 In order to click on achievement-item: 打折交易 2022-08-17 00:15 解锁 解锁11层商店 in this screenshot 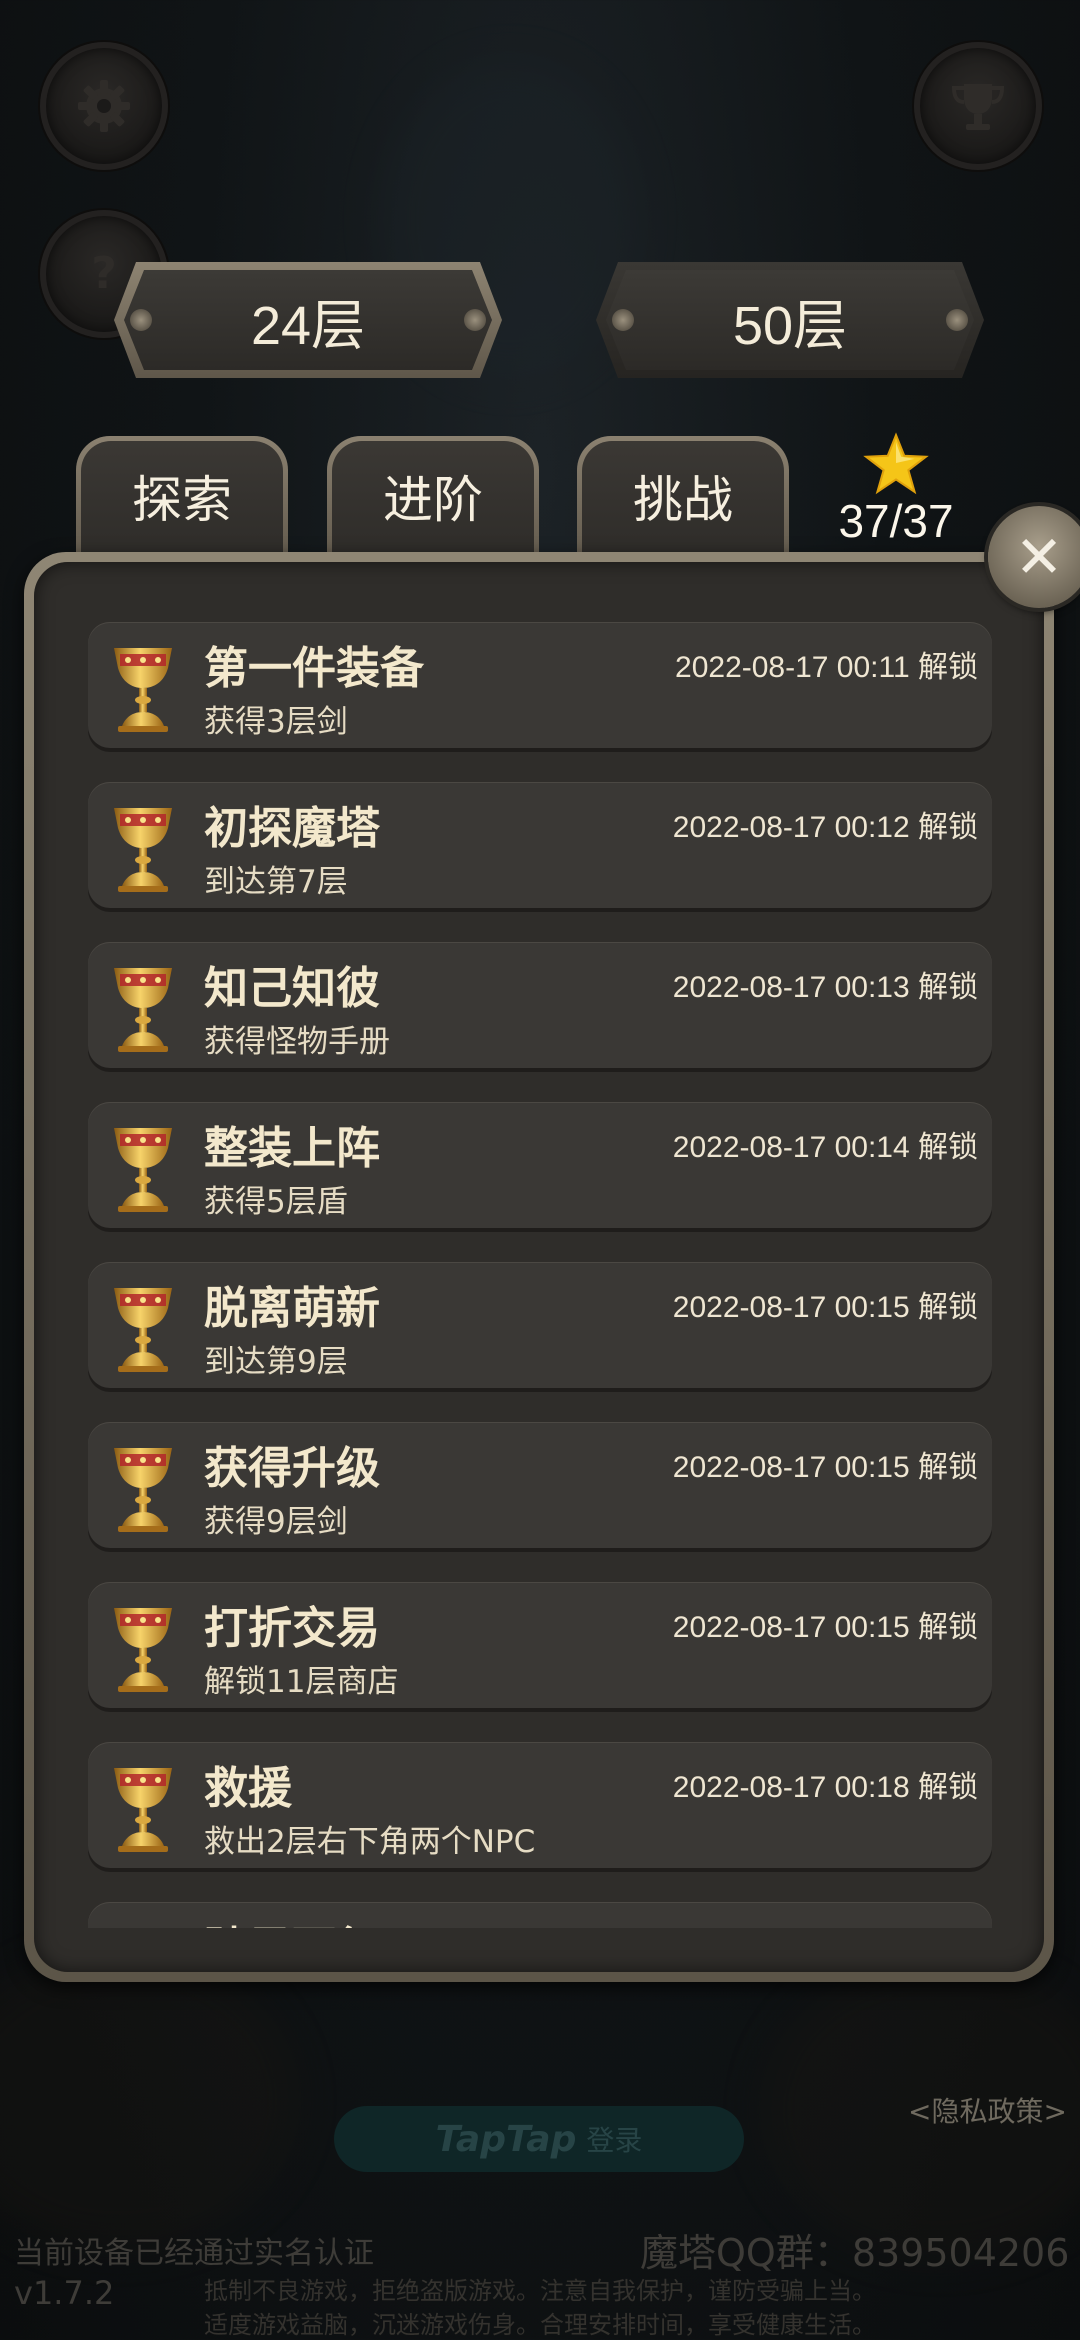, I will do `click(540, 1645)`.